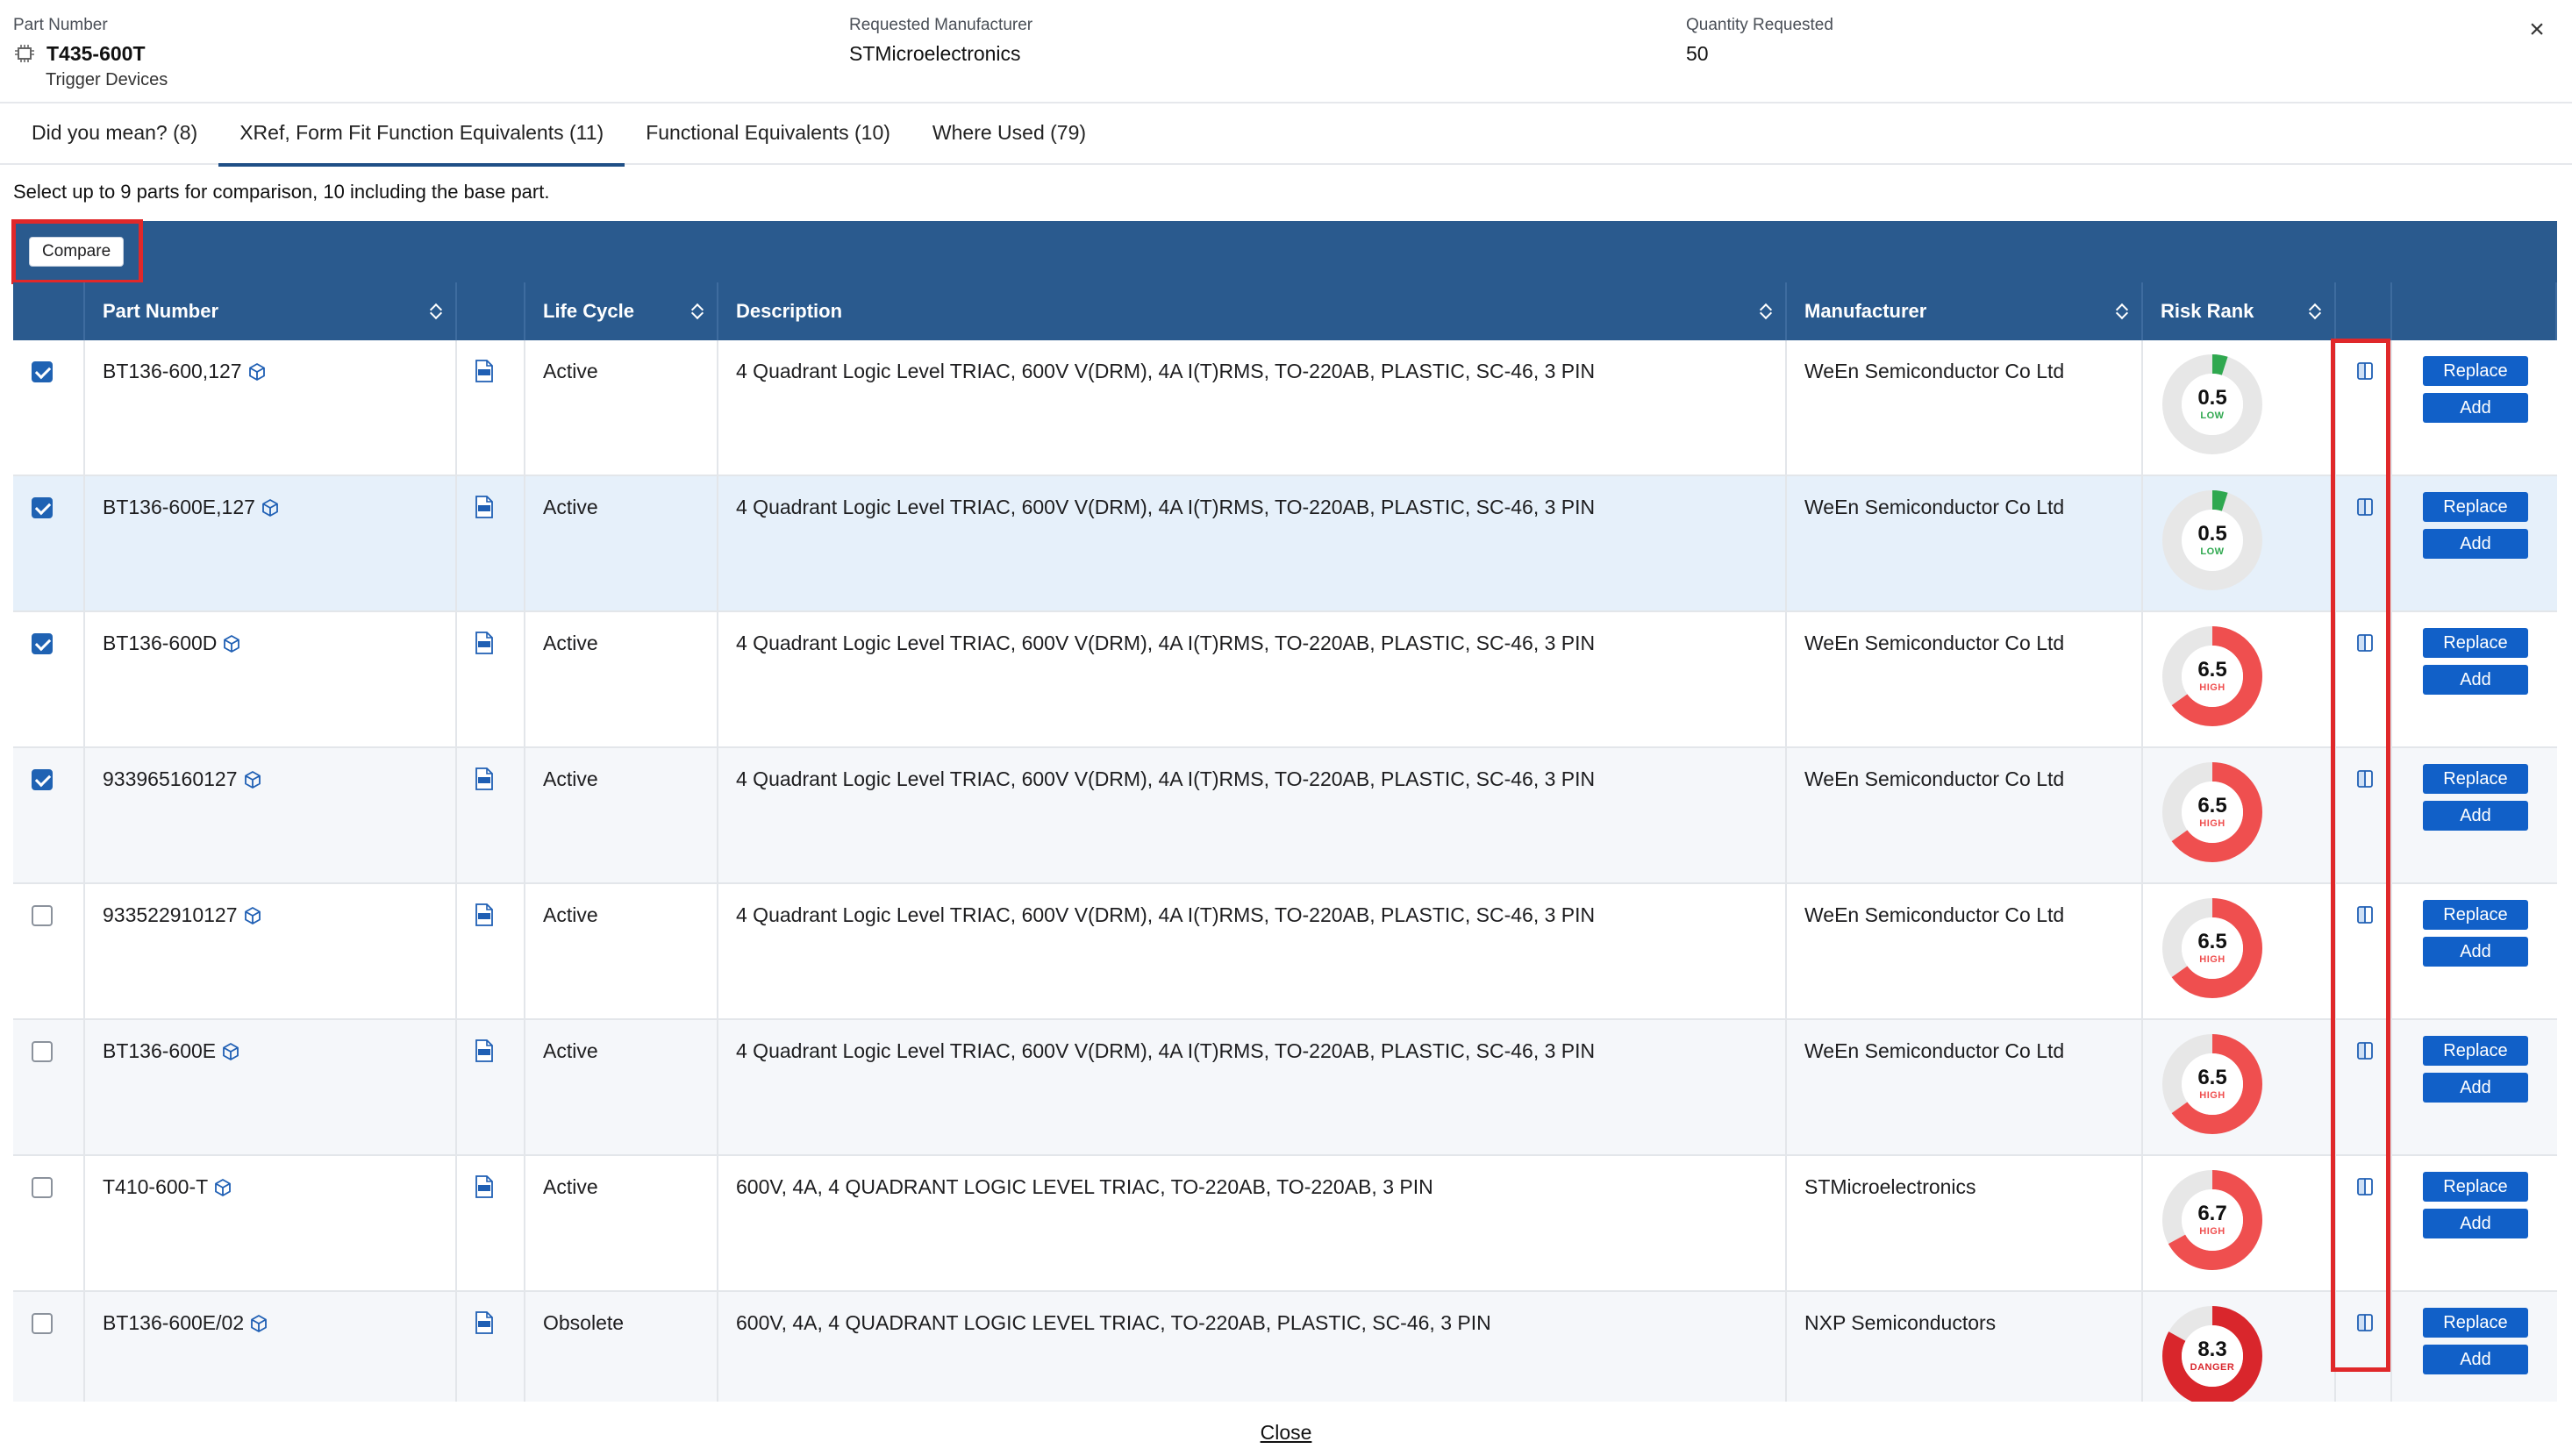 This screenshot has width=2572, height=1456. I want to click on part-number-text: T410-600-T, so click(155, 1187).